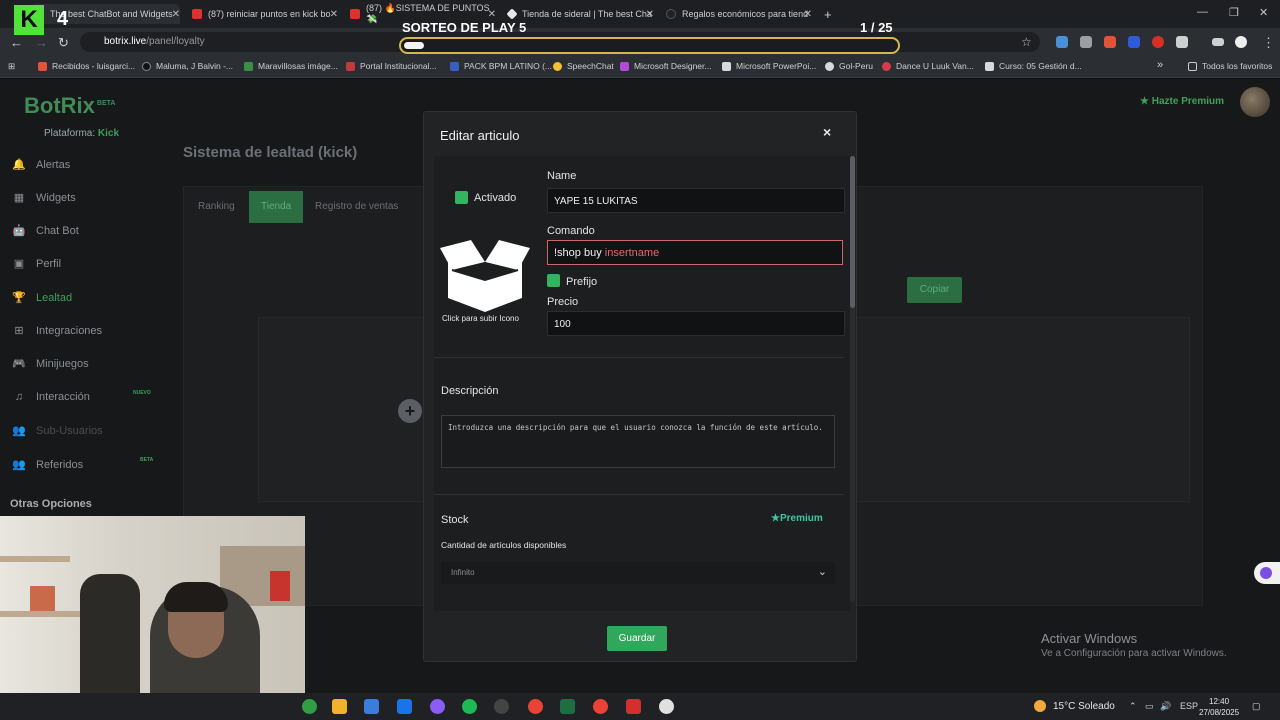  Describe the element at coordinates (638, 573) in the screenshot. I see `stock-select: Infinito ⌄` at that location.